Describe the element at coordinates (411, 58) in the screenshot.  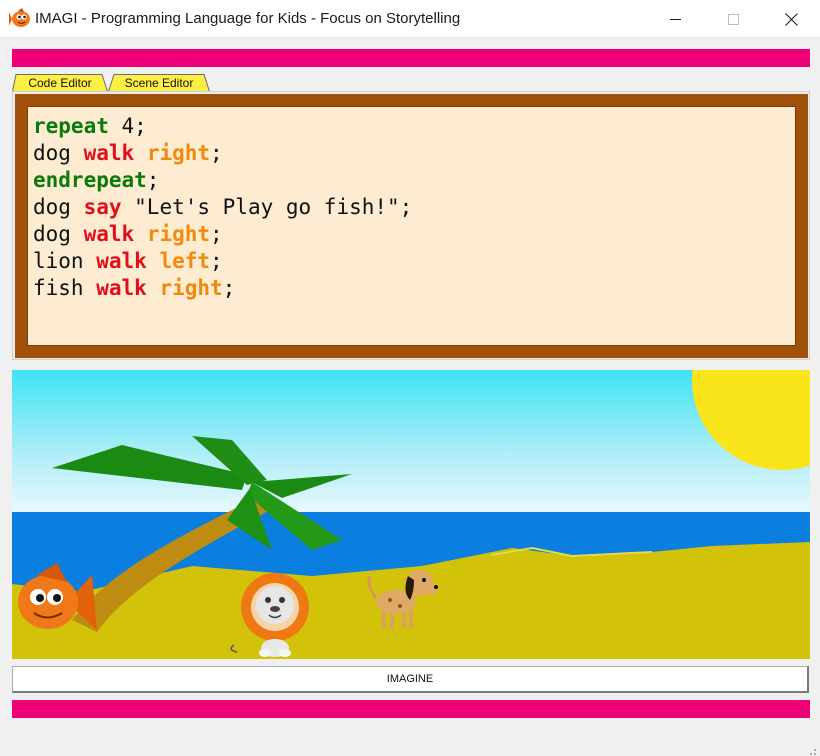
I see `top-accent-bar` at that location.